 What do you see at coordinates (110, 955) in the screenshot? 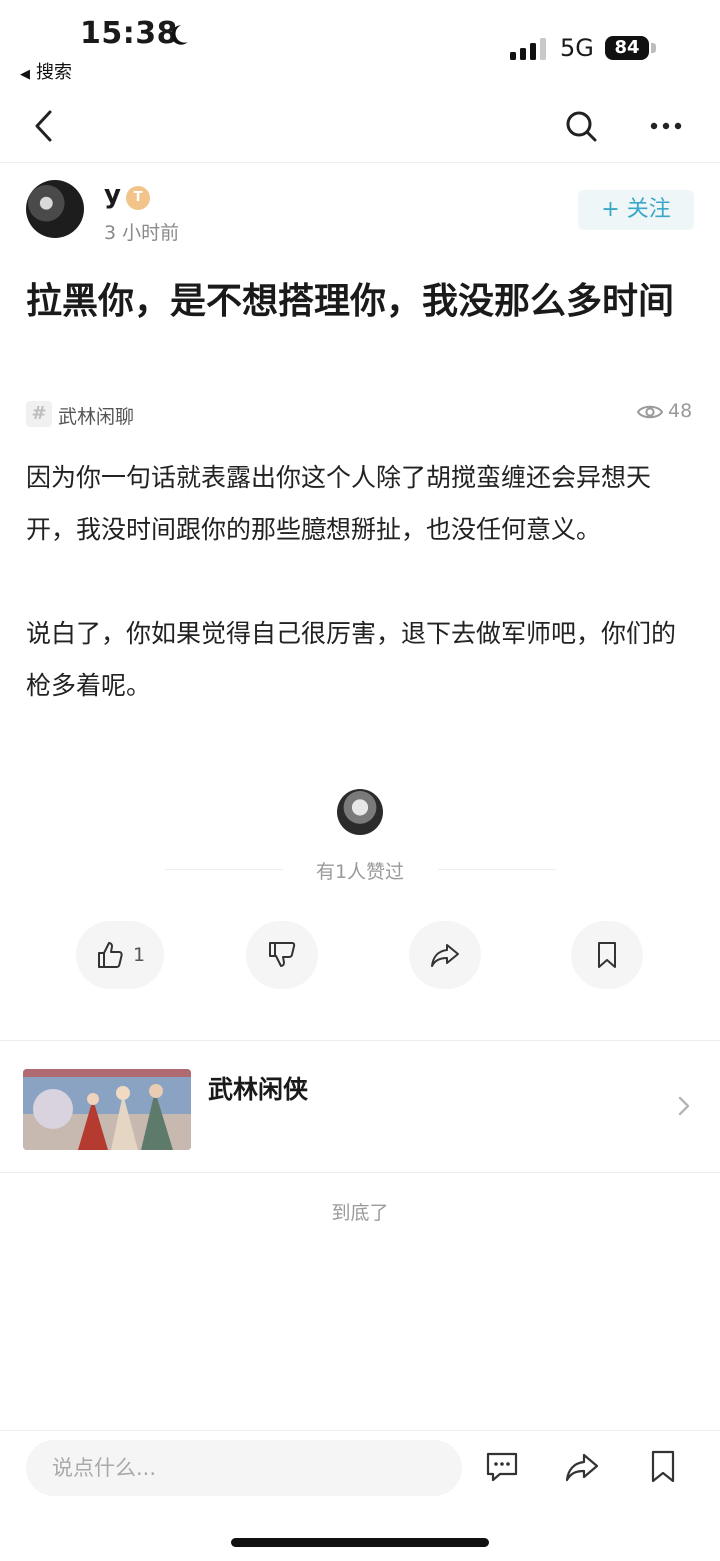
I see `thumbs-up-icon` at bounding box center [110, 955].